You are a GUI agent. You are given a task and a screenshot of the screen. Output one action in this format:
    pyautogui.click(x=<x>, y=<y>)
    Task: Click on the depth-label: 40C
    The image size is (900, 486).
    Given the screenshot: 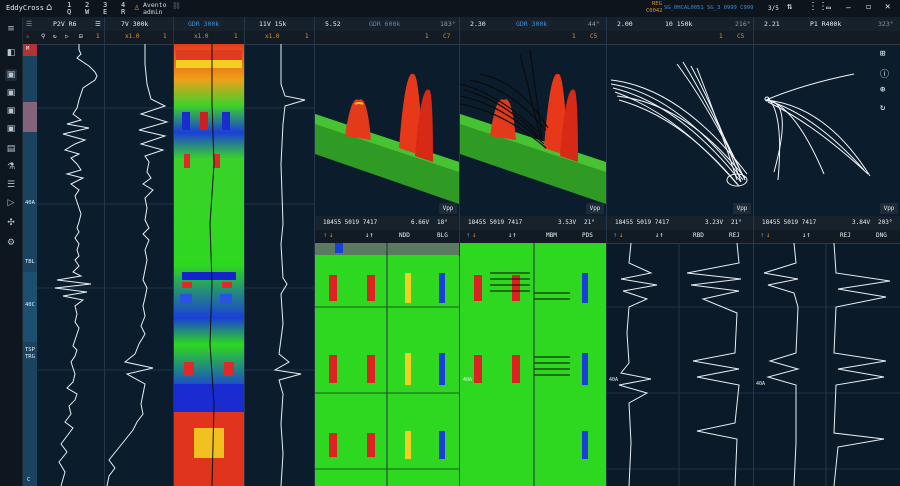 What is the action you would take?
    pyautogui.click(x=30, y=305)
    